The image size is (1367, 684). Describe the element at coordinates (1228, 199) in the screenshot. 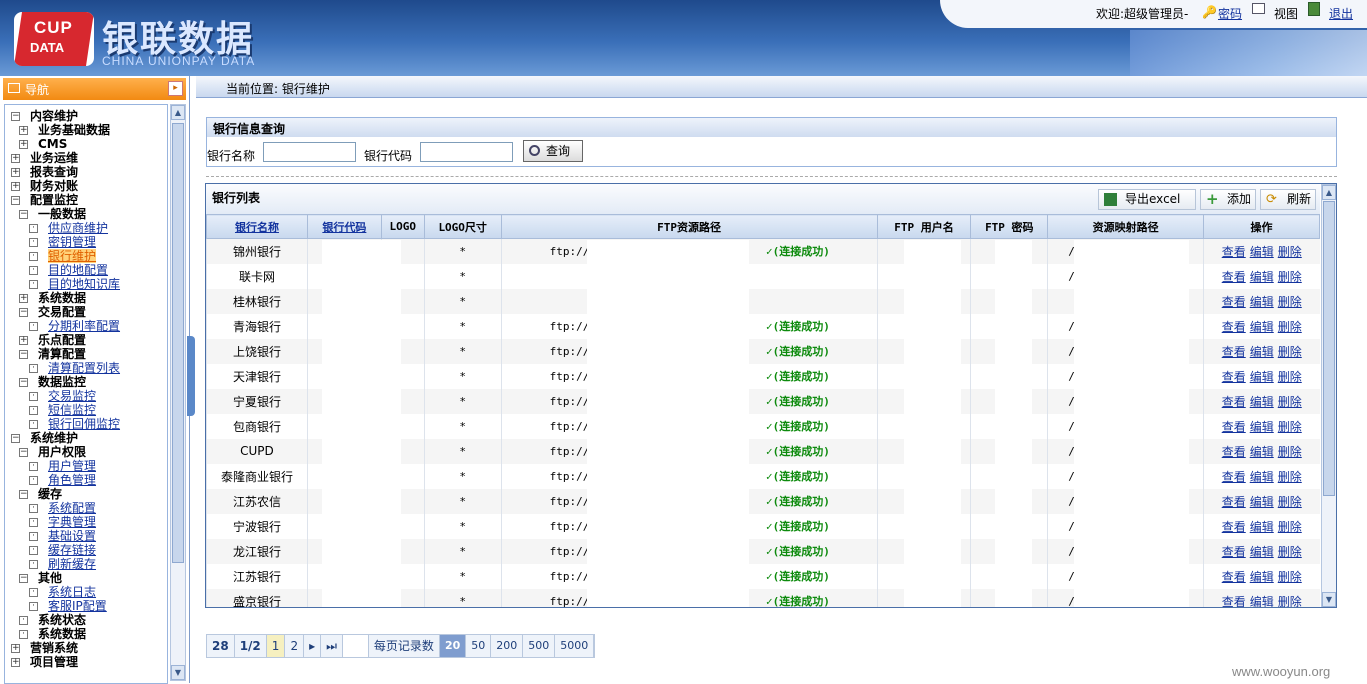

I see `add-button: + 添加` at that location.